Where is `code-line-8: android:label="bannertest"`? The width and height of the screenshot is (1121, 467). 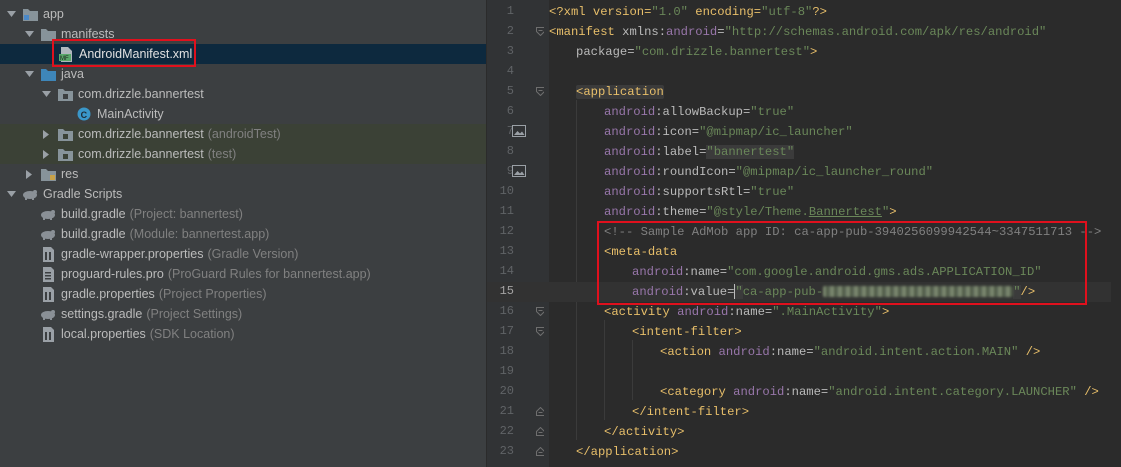
code-line-8: android:label="bannertest" is located at coordinates (699, 152).